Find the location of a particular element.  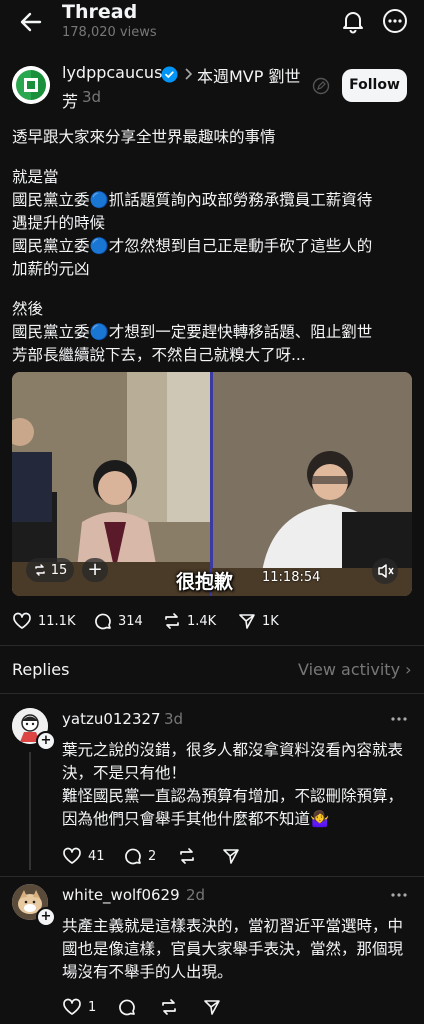

reply-text-line: 葉元之說的沒錯，很多人都沒拿資料沒看內容就表 is located at coordinates (233, 750).